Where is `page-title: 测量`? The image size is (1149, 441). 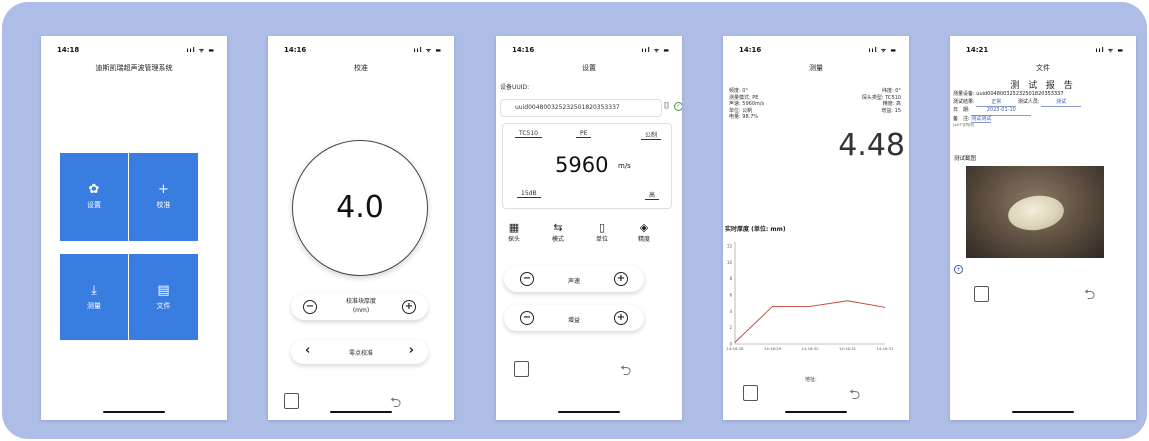 page-title: 测量 is located at coordinates (816, 68).